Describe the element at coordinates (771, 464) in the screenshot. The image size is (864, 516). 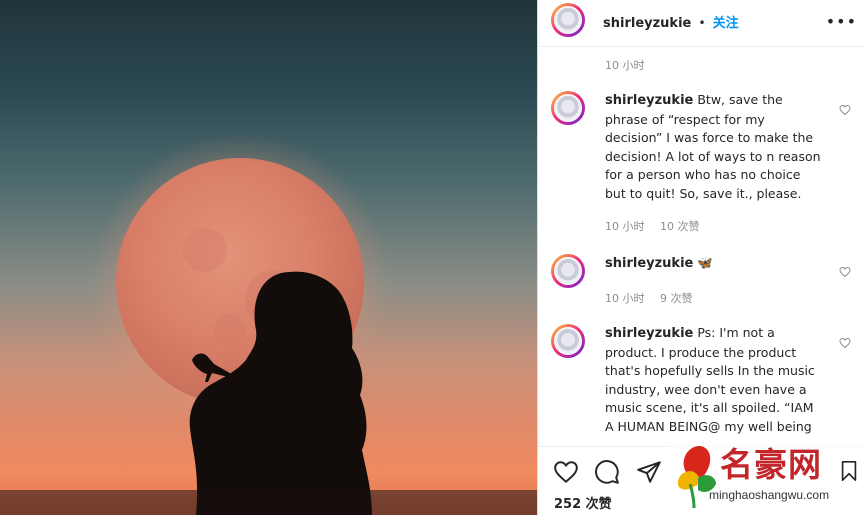
I see `watermark-name: 名豪网` at that location.